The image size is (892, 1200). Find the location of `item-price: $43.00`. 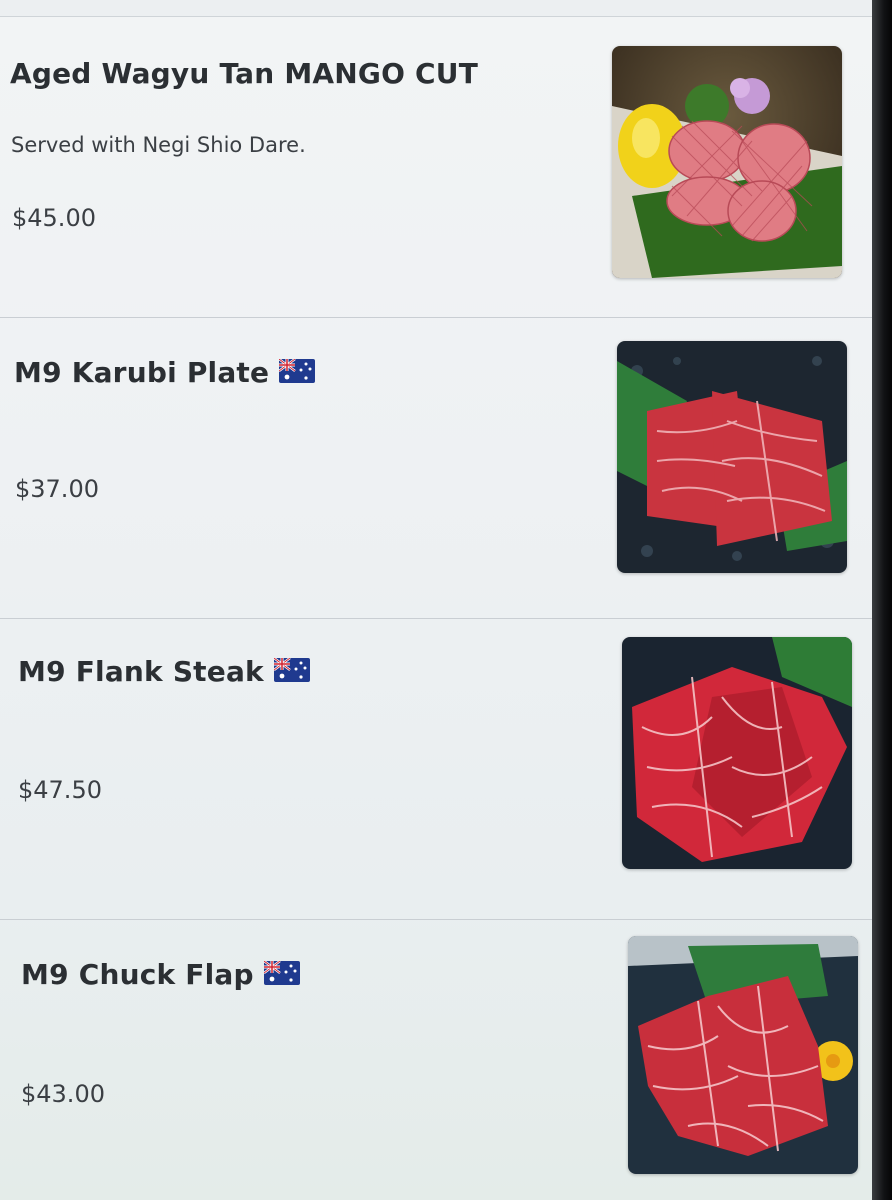

item-price: $43.00 is located at coordinates (63, 1094).